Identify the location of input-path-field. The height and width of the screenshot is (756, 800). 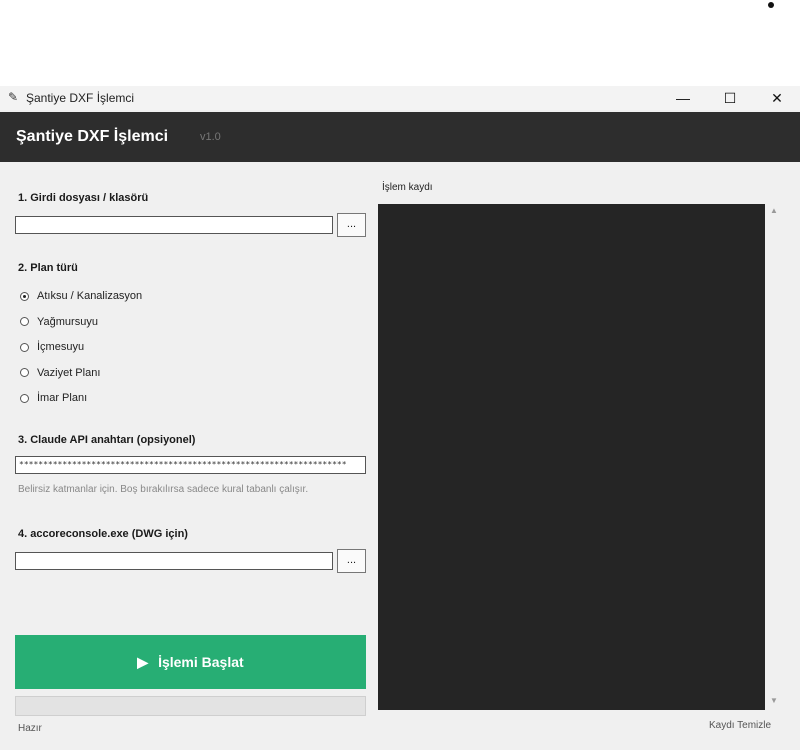
(174, 225).